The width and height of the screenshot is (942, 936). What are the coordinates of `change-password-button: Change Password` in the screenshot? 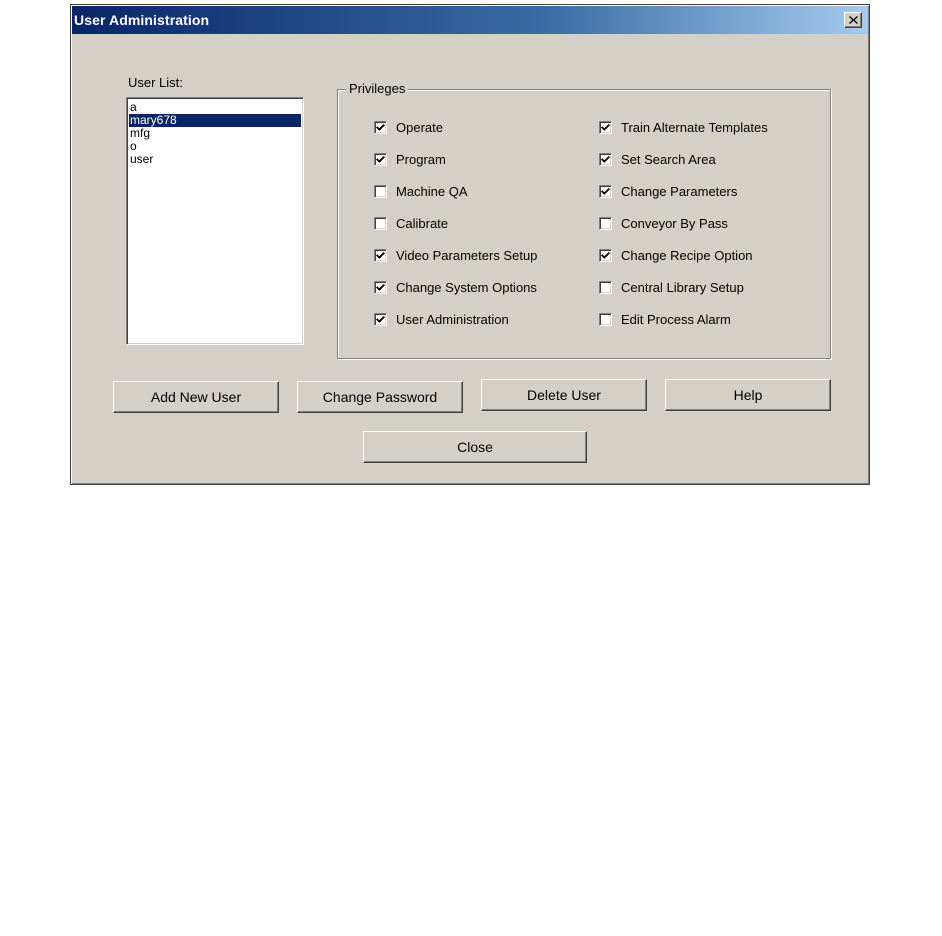 It's located at (380, 397).